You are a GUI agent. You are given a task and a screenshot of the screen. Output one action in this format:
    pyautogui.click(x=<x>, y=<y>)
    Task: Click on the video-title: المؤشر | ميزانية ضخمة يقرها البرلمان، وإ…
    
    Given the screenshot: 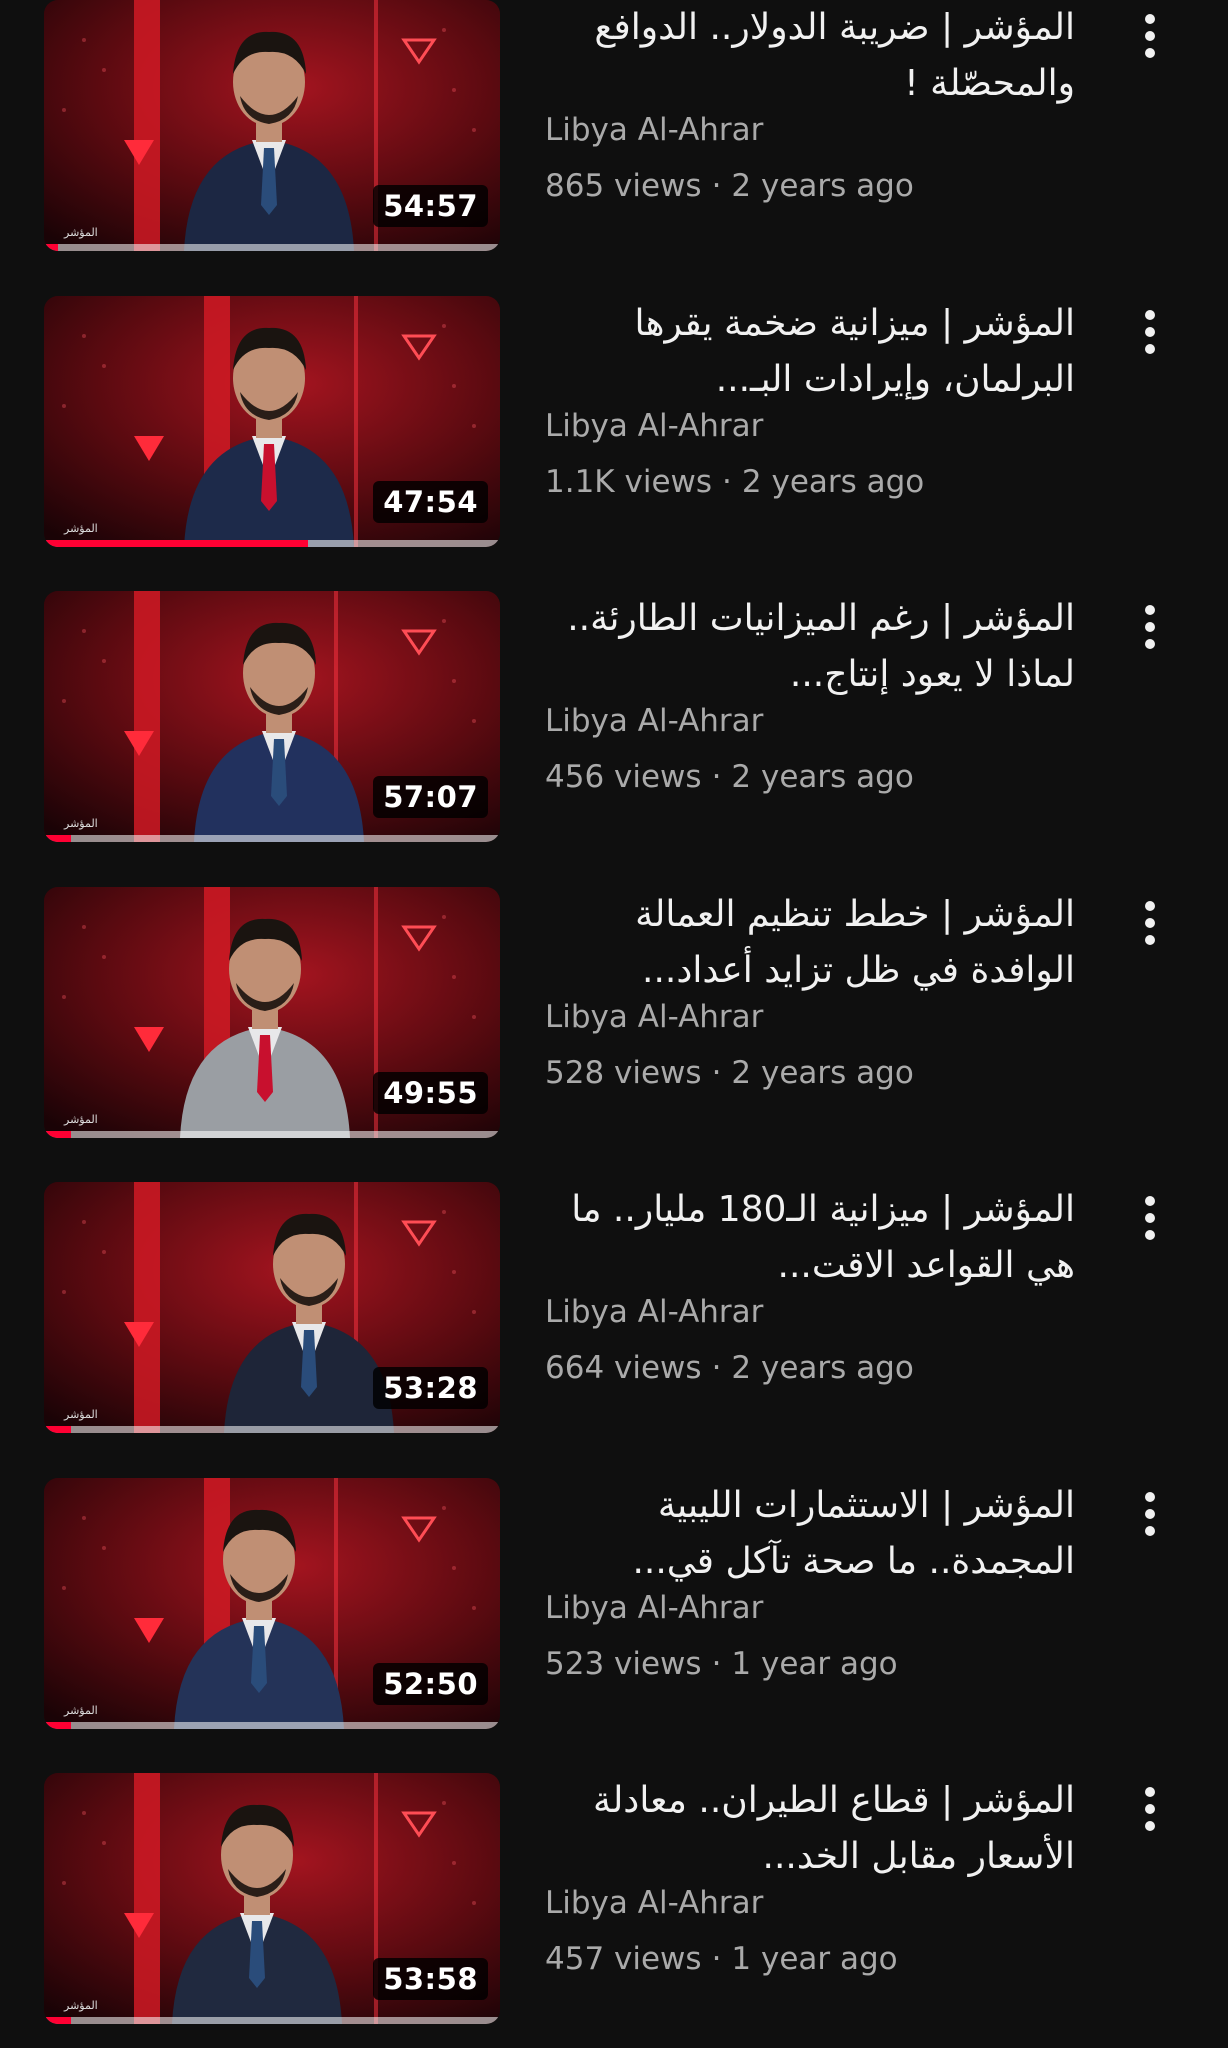 What is the action you would take?
    pyautogui.click(x=810, y=352)
    